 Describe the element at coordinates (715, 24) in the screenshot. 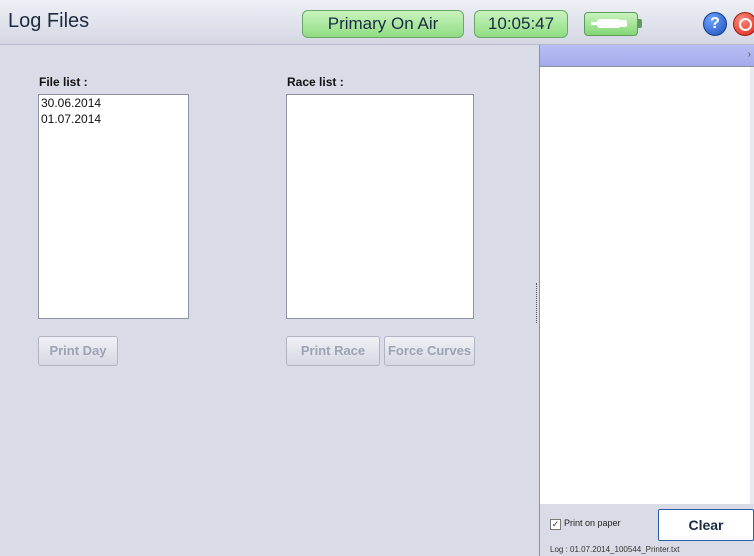

I see `help-icon: ?` at that location.